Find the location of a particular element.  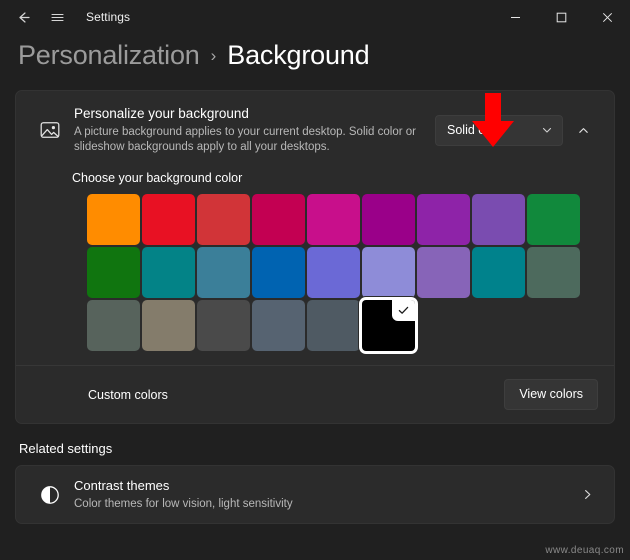

color-swatch-khaki is located at coordinates (168, 325).